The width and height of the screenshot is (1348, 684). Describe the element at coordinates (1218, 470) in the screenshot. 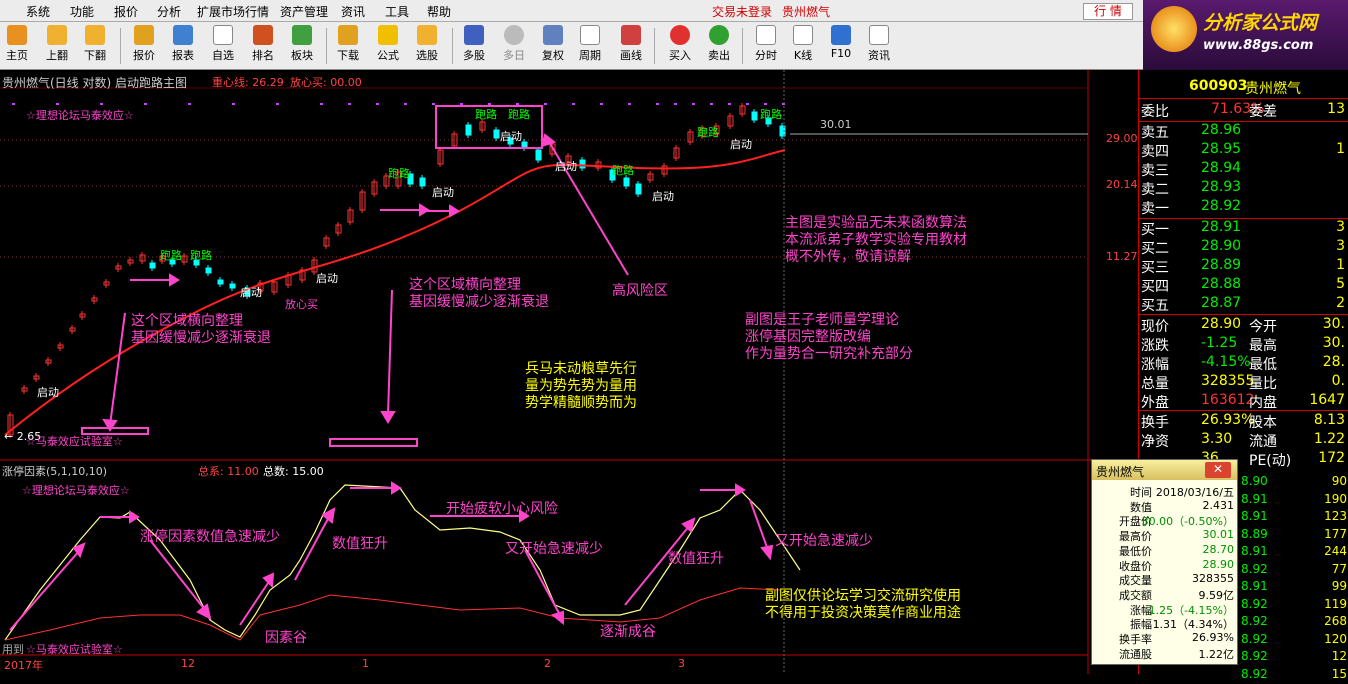

I see `popup-close-button: ✕` at that location.